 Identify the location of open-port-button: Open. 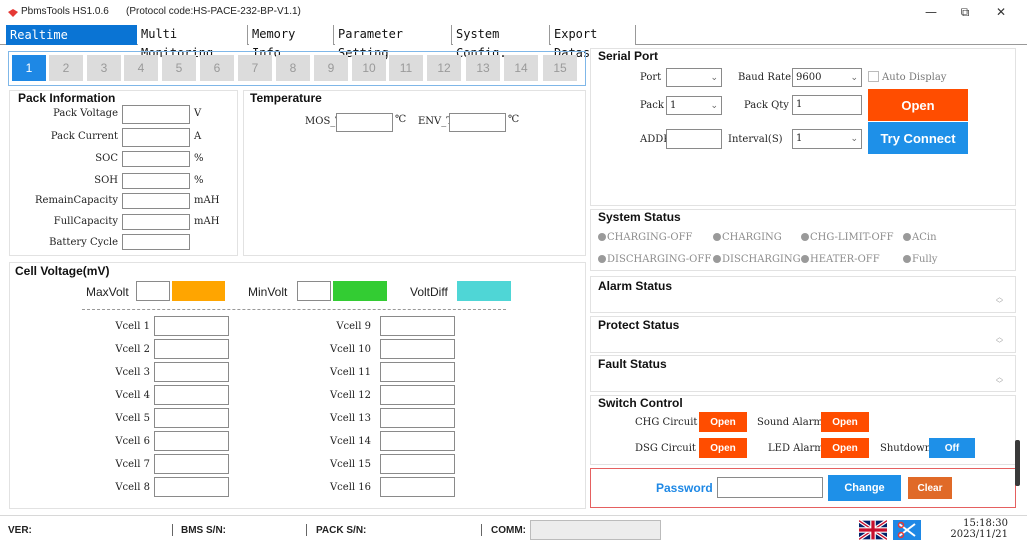
(918, 105).